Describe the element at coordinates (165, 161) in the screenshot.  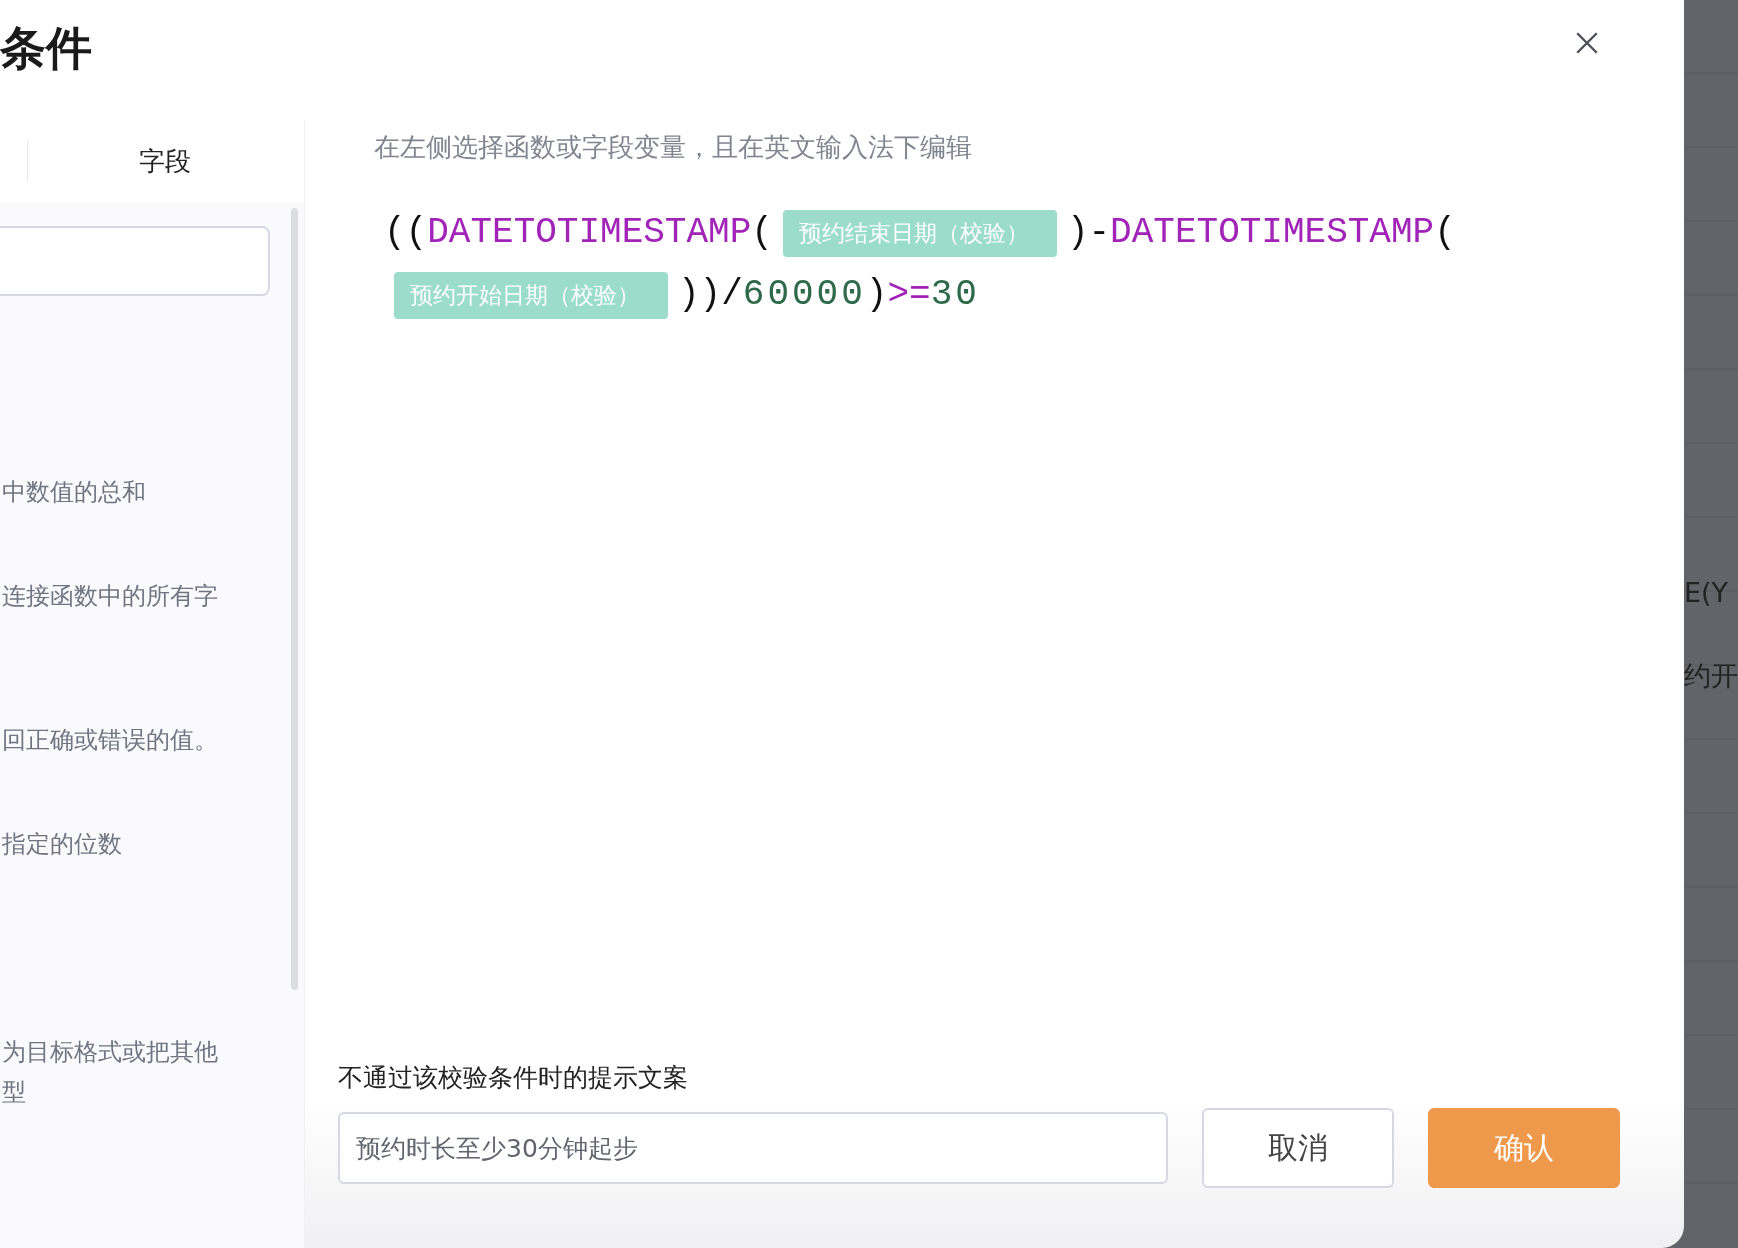
I see `fields-tab: 字段` at that location.